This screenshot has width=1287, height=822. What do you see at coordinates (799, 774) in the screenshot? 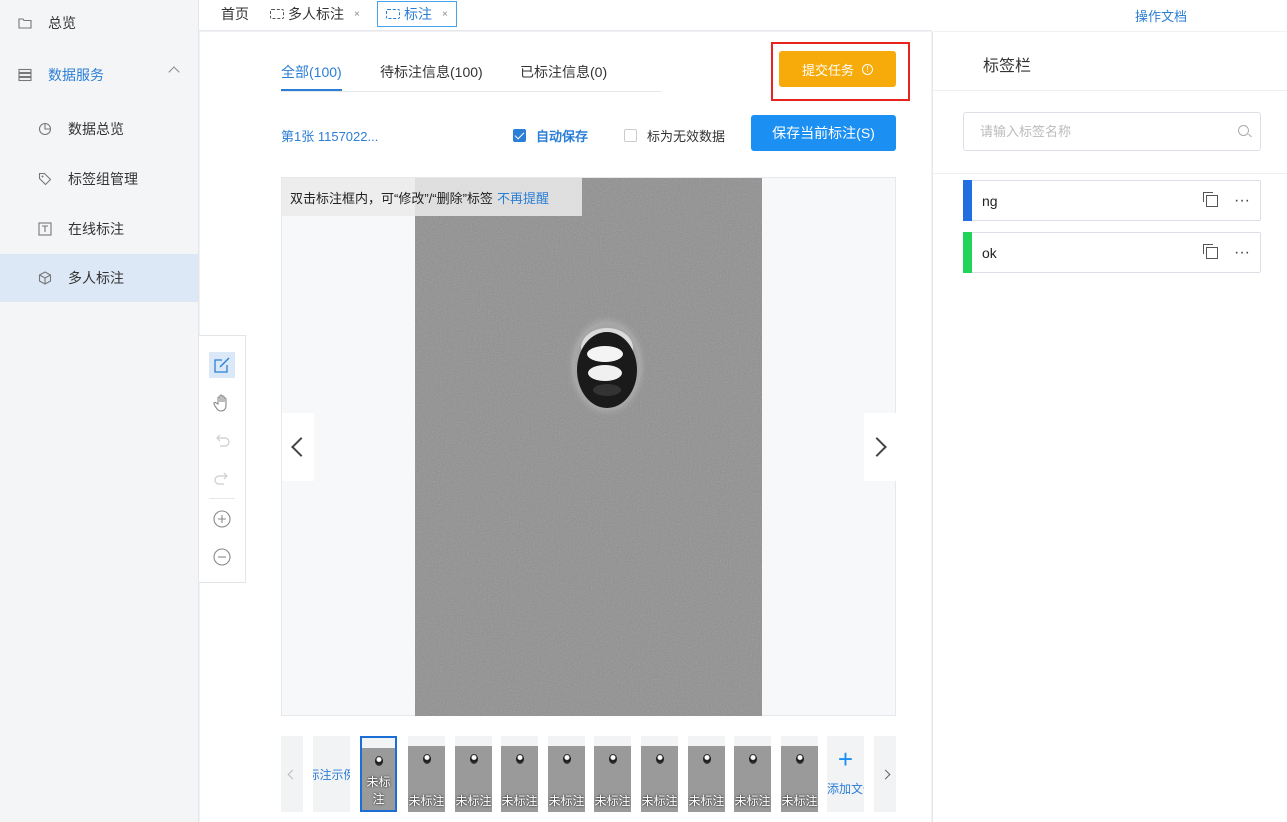
I see `thumbnail-10: 未标注` at bounding box center [799, 774].